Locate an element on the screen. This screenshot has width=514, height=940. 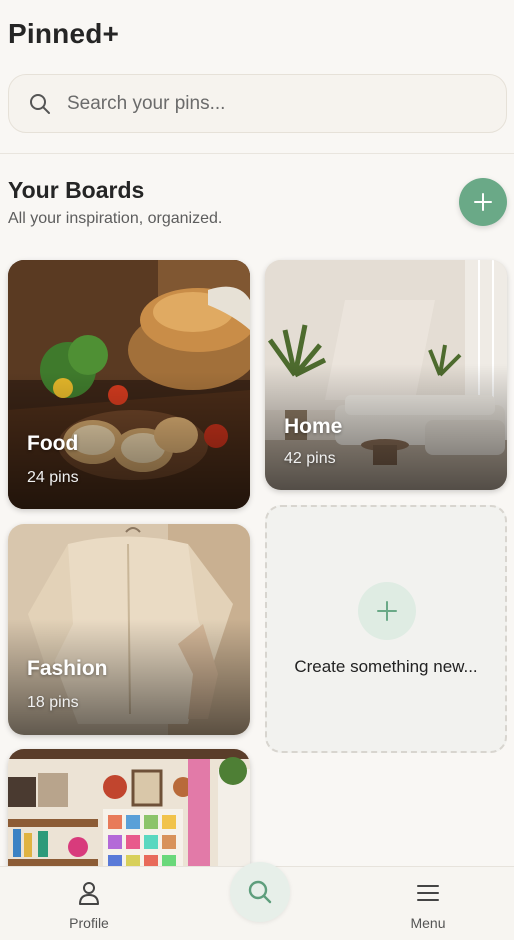
nav-profile: Profile is located at coordinates (89, 903).